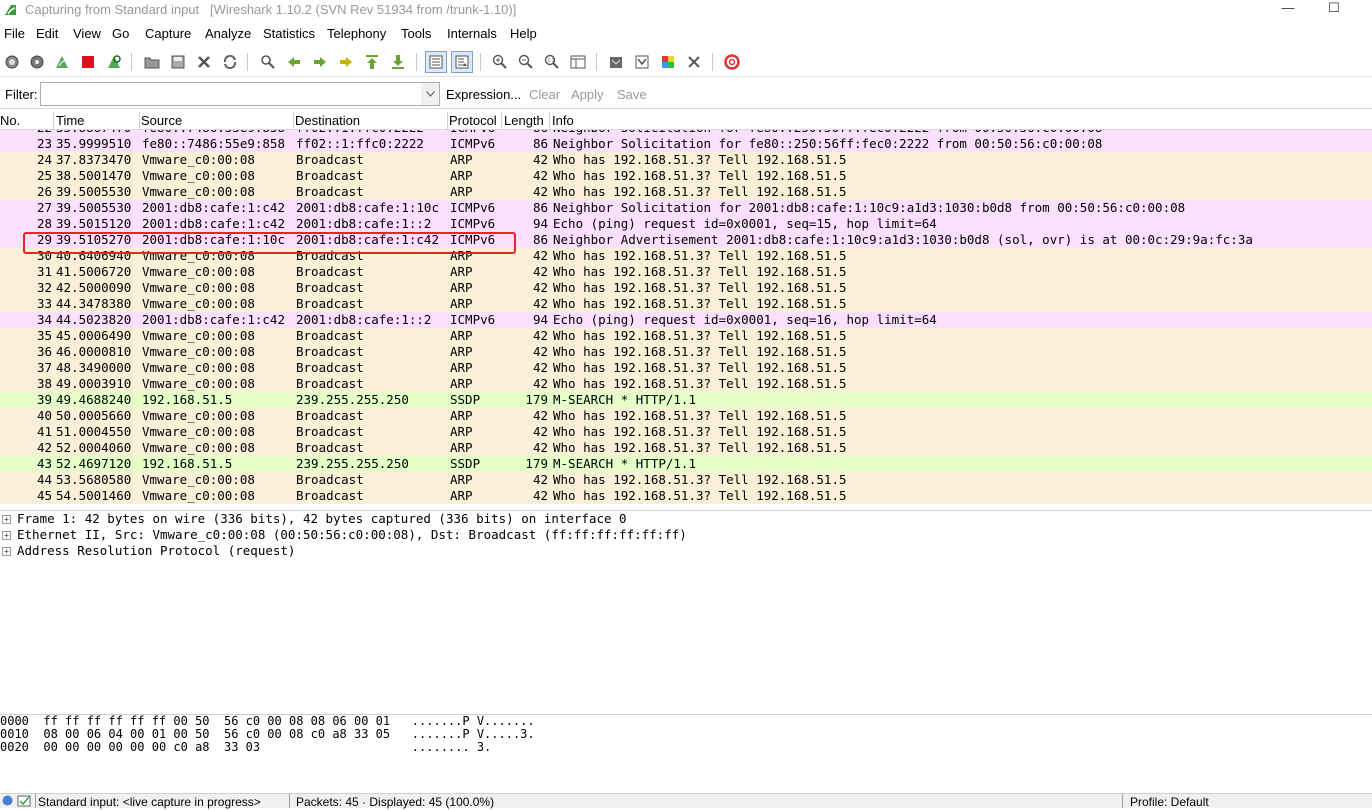 The height and width of the screenshot is (810, 1372). What do you see at coordinates (152, 62) in the screenshot?
I see `open-file-icon` at bounding box center [152, 62].